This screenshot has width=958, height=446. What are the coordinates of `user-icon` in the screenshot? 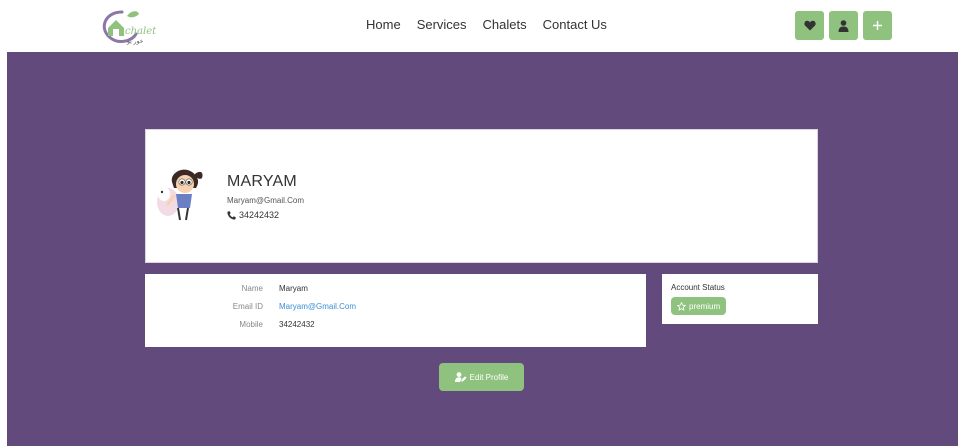 It's located at (843, 25).